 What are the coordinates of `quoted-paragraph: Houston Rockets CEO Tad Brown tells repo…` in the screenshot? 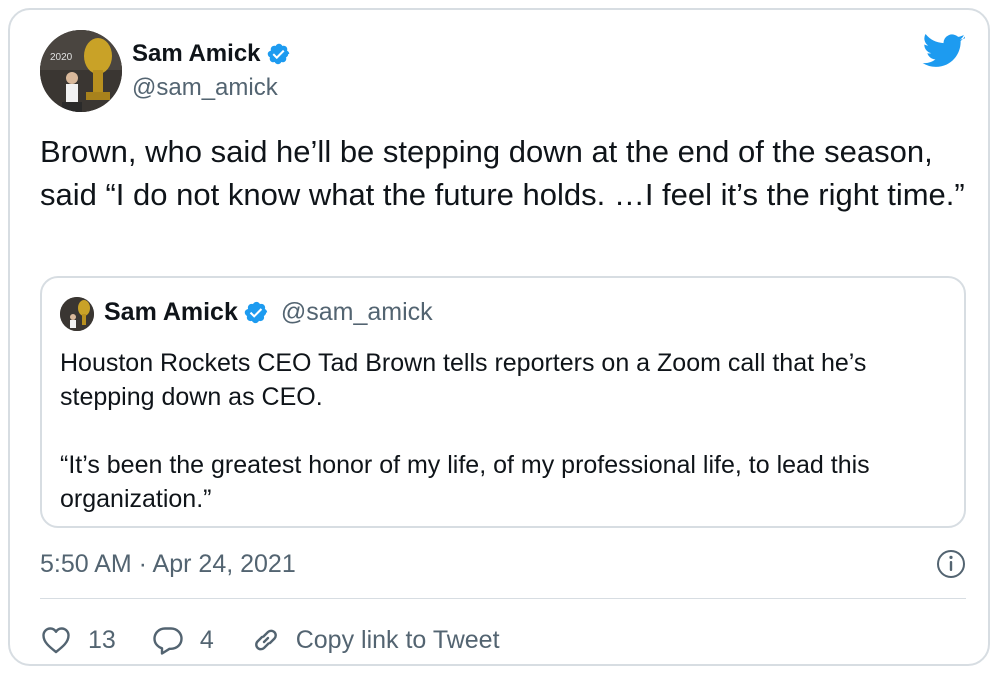 It's located at (463, 380).